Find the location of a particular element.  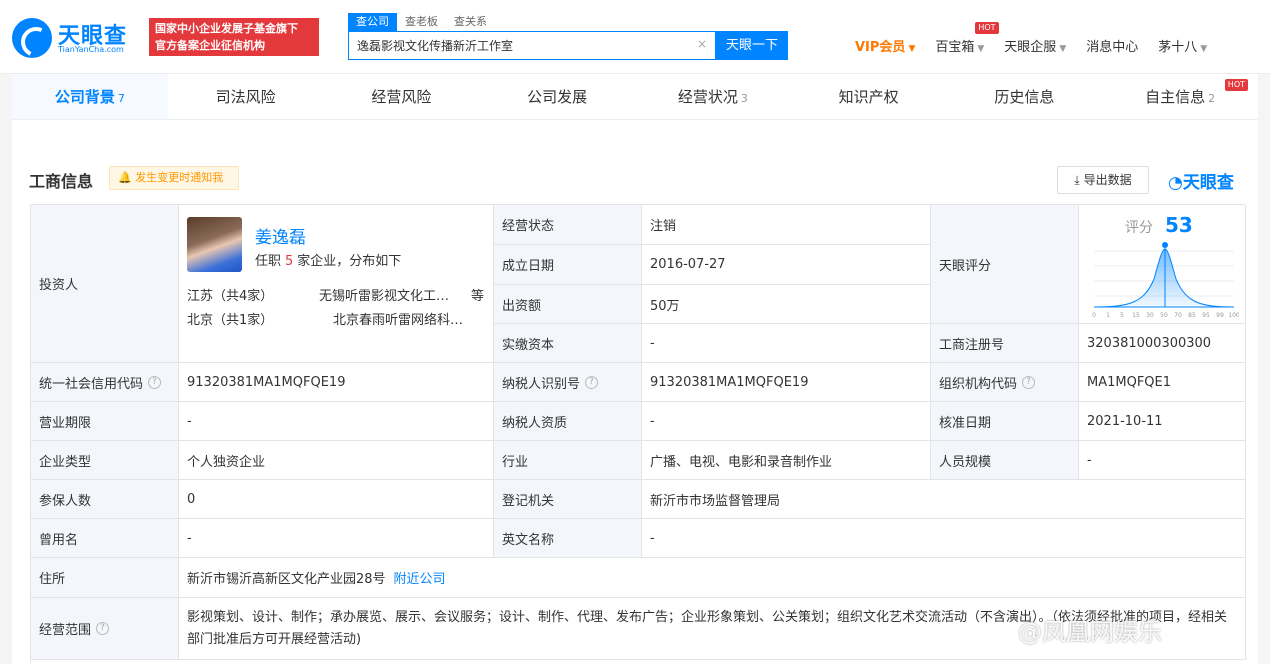

tab-count: 2 is located at coordinates (1212, 98).